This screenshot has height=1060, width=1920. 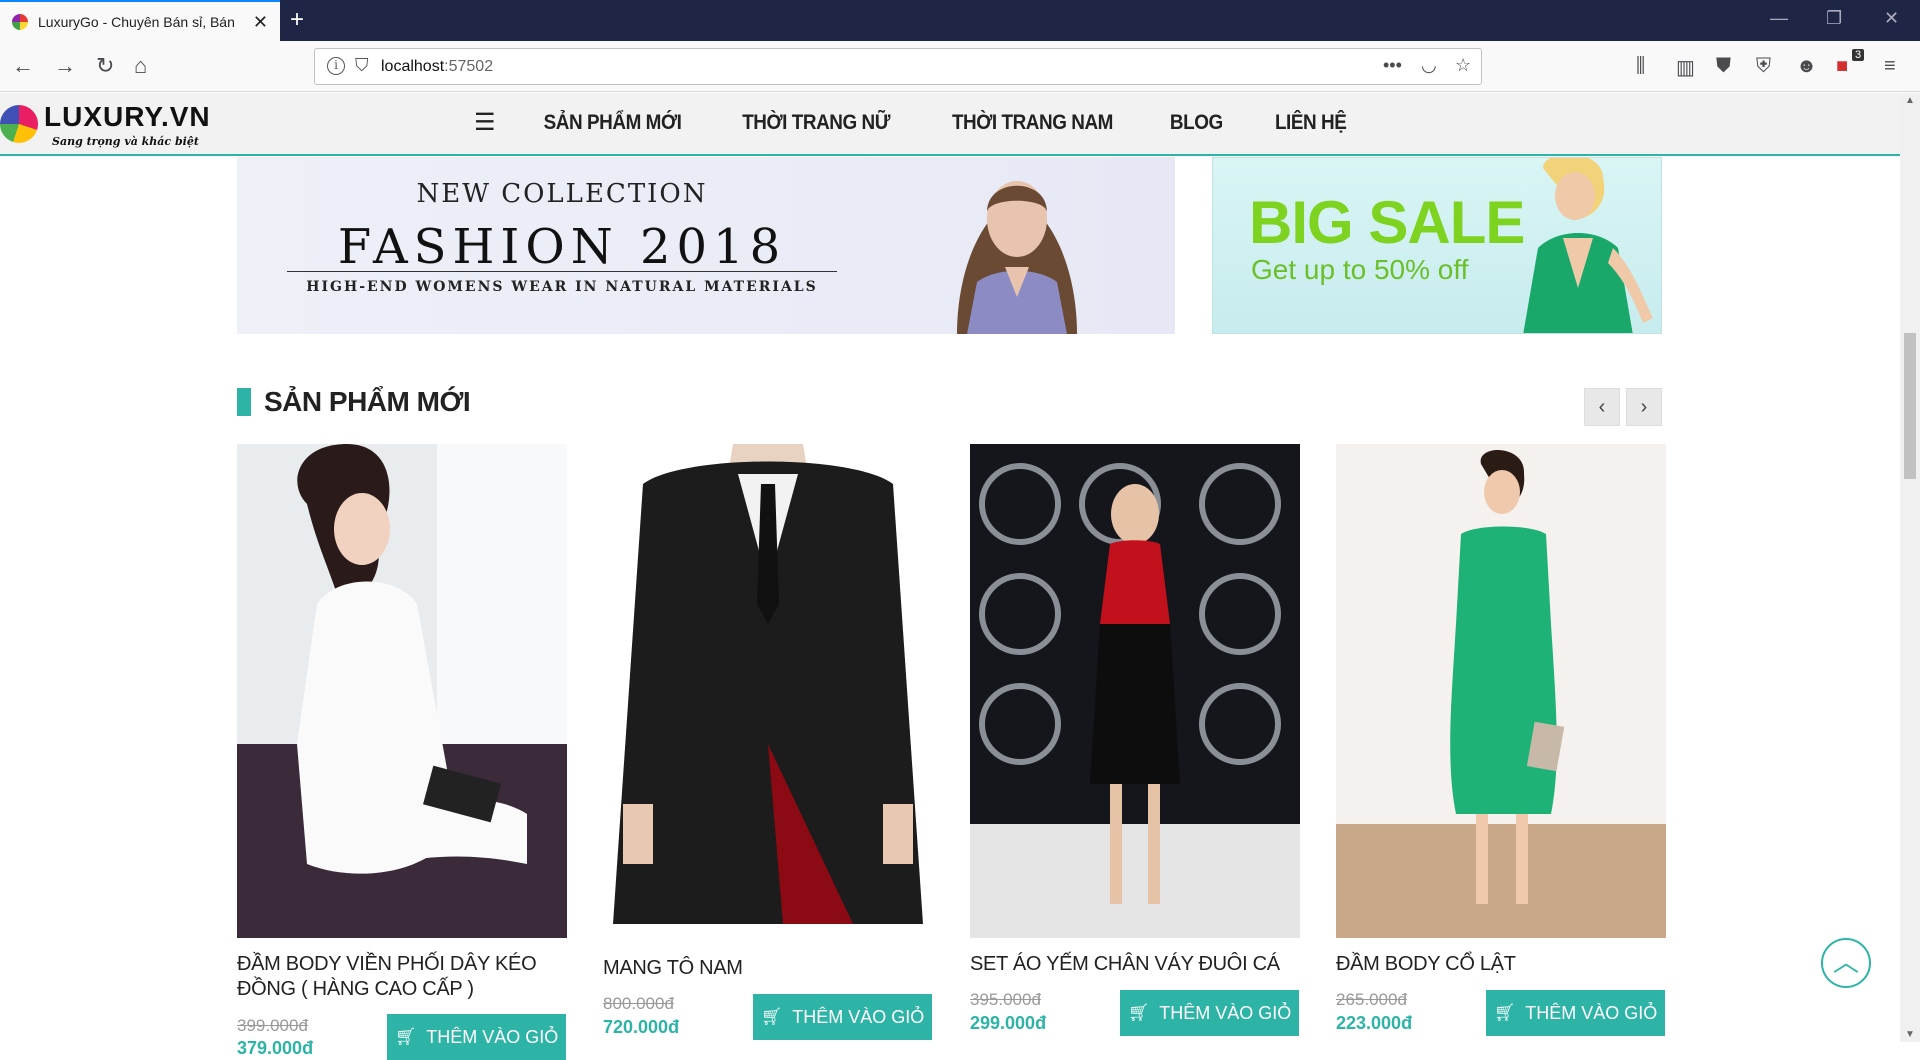 I want to click on window-close-icon: ✕, so click(x=1891, y=18).